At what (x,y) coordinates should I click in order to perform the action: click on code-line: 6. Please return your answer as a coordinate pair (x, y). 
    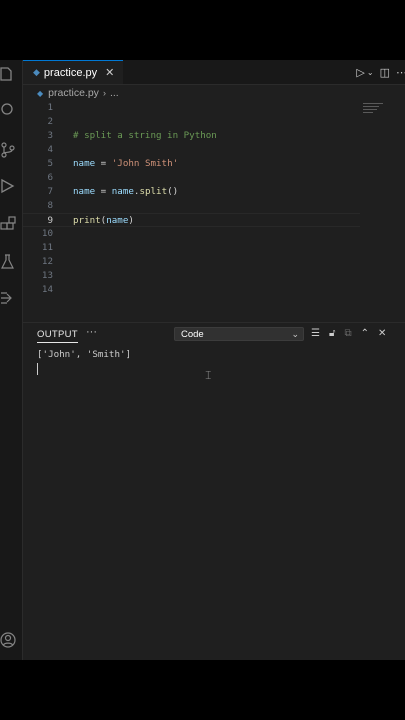
    Looking at the image, I should click on (214, 178).